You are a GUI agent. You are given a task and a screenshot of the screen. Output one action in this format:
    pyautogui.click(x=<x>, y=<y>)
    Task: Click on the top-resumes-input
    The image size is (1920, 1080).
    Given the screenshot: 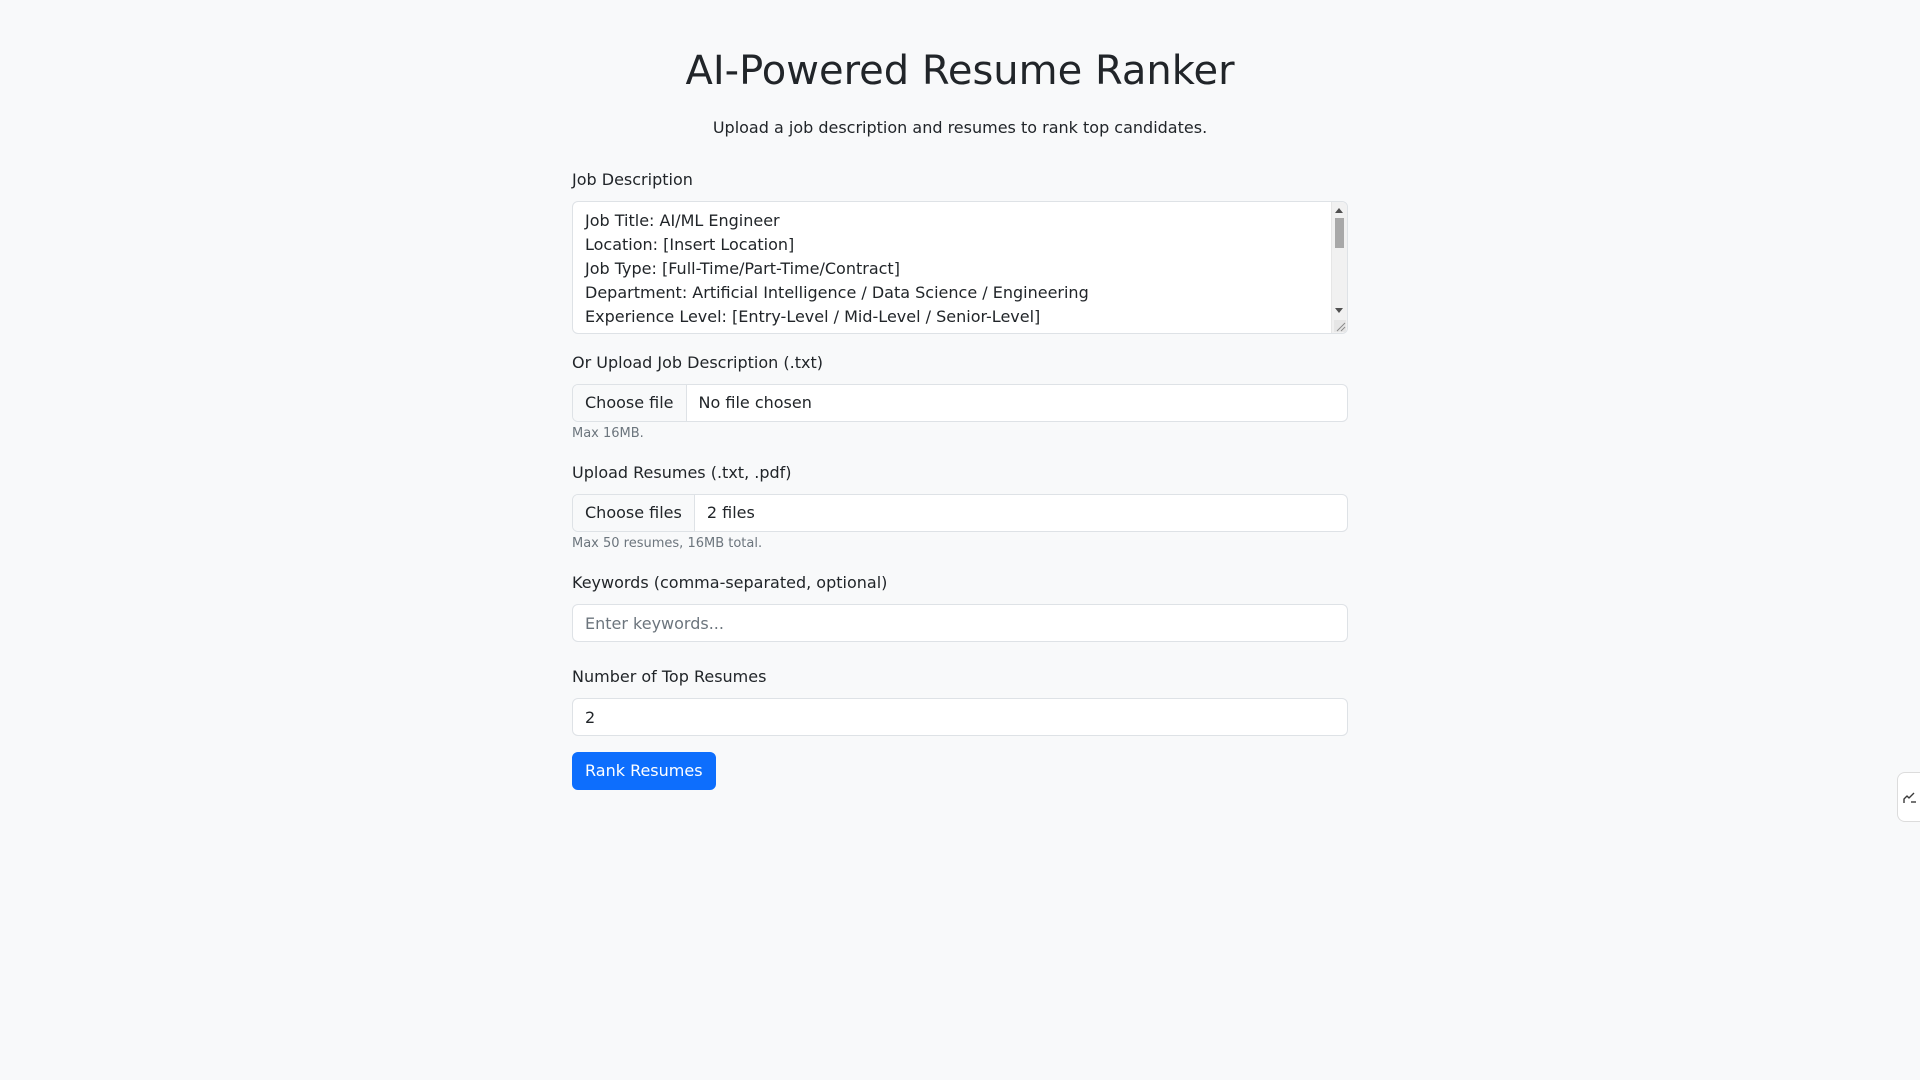 What is the action you would take?
    pyautogui.click(x=960, y=717)
    